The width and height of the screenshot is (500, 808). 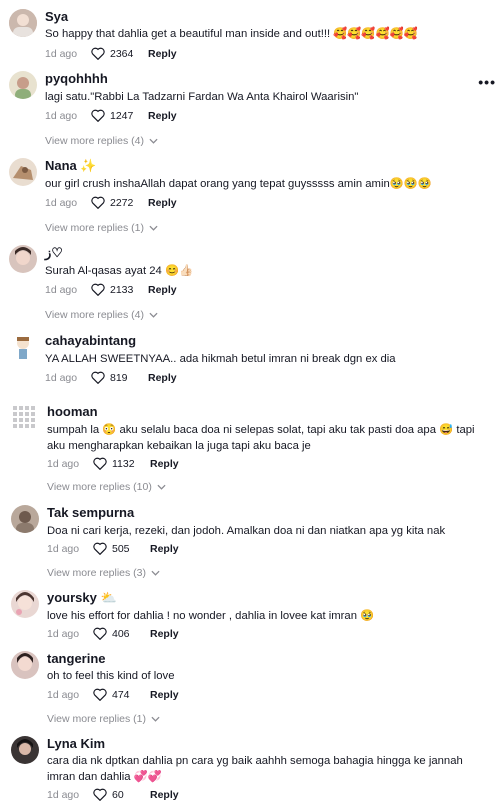 I want to click on like-count: 2272, so click(x=122, y=202).